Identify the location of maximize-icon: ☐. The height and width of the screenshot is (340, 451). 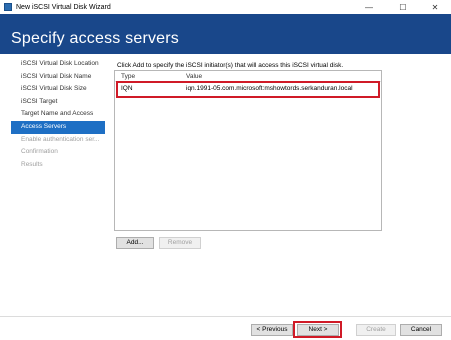
(403, 7).